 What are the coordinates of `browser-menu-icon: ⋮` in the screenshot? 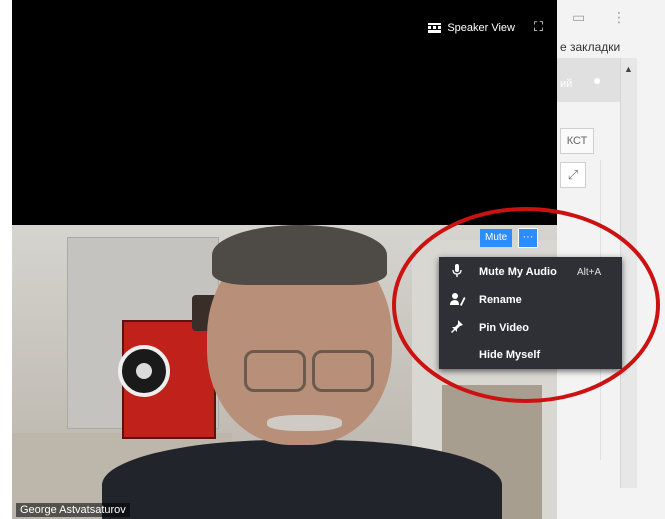 It's located at (619, 18).